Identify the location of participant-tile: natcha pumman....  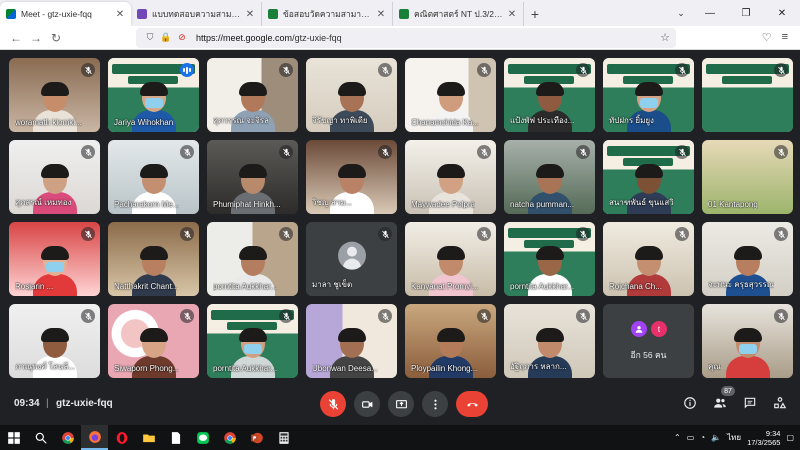
(549, 177).